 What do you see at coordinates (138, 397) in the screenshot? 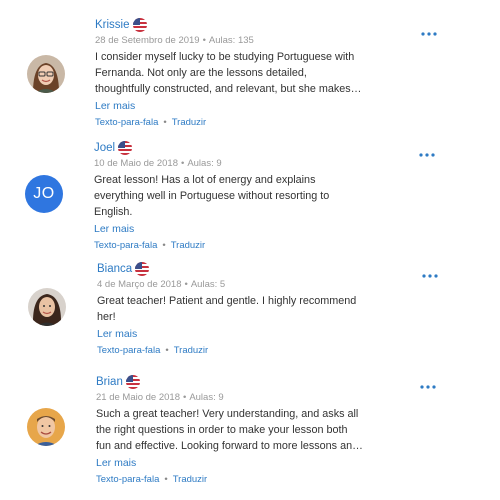
I see `review-date: 21 de Maio de 2018` at bounding box center [138, 397].